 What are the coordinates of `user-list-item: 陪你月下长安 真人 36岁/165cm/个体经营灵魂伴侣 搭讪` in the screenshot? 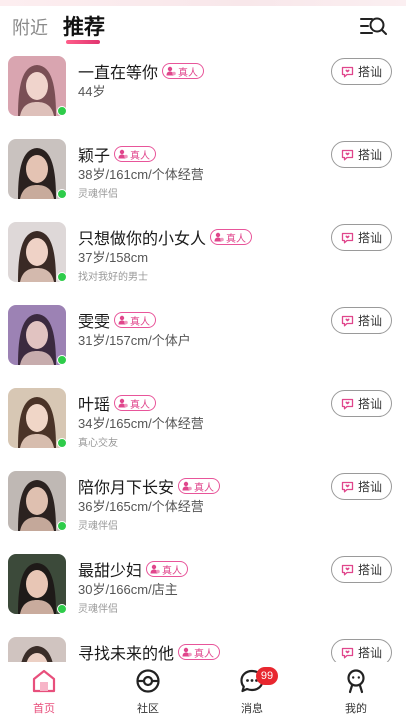 It's located at (203, 506).